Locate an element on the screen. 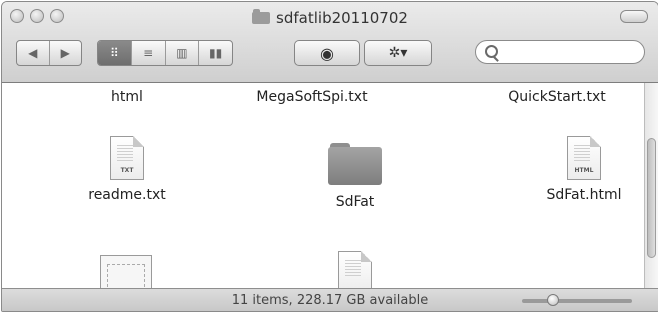  icon-size-slider is located at coordinates (577, 300).